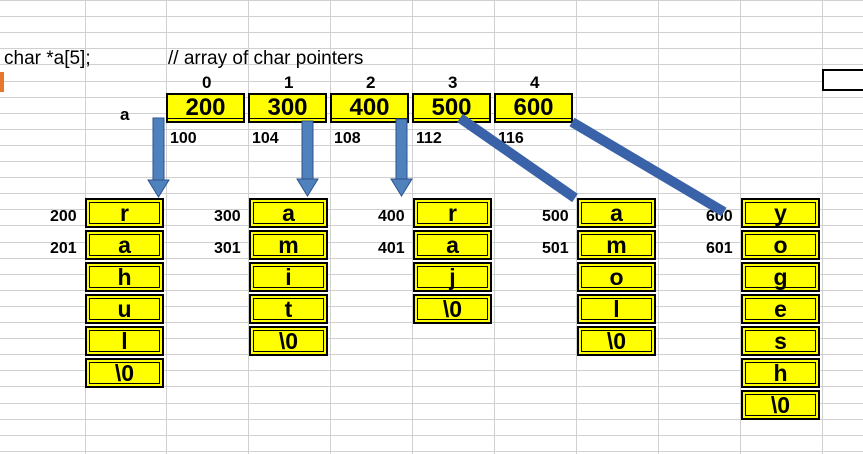 Image resolution: width=863 pixels, height=454 pixels. I want to click on string-4-address-1: 601, so click(719, 248).